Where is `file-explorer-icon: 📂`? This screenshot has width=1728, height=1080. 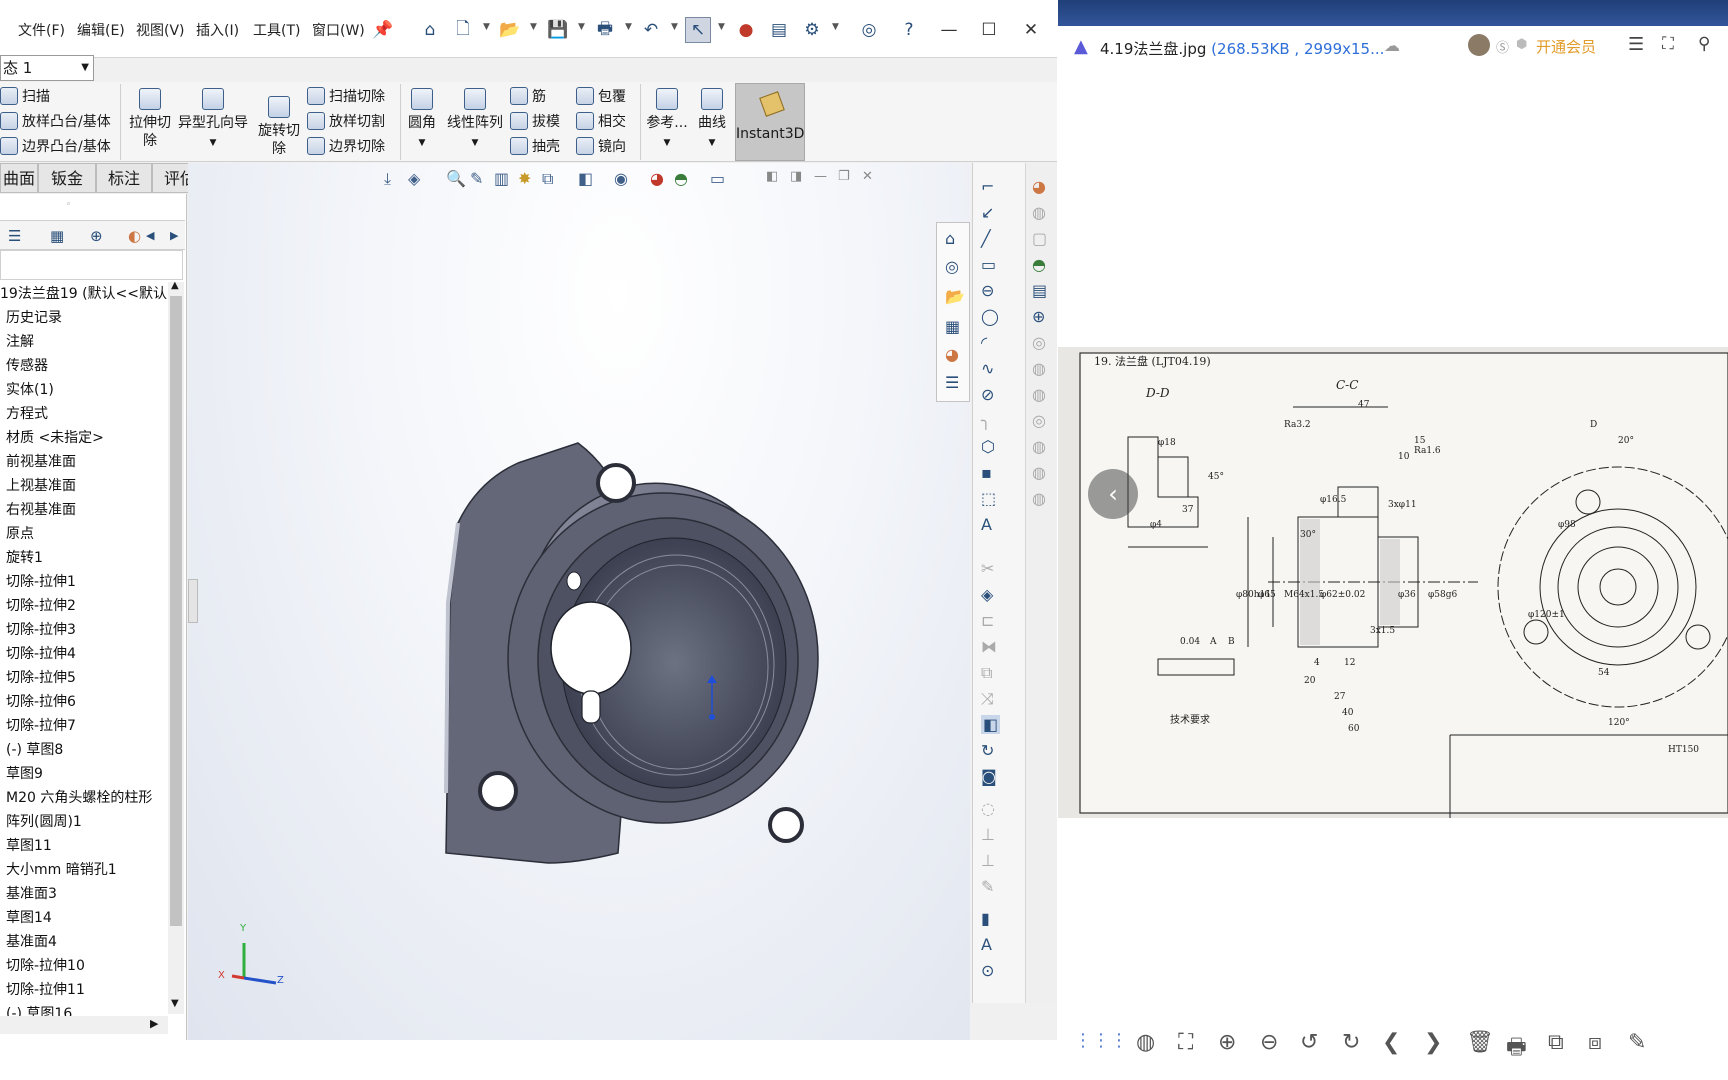 file-explorer-icon: 📂 is located at coordinates (955, 296).